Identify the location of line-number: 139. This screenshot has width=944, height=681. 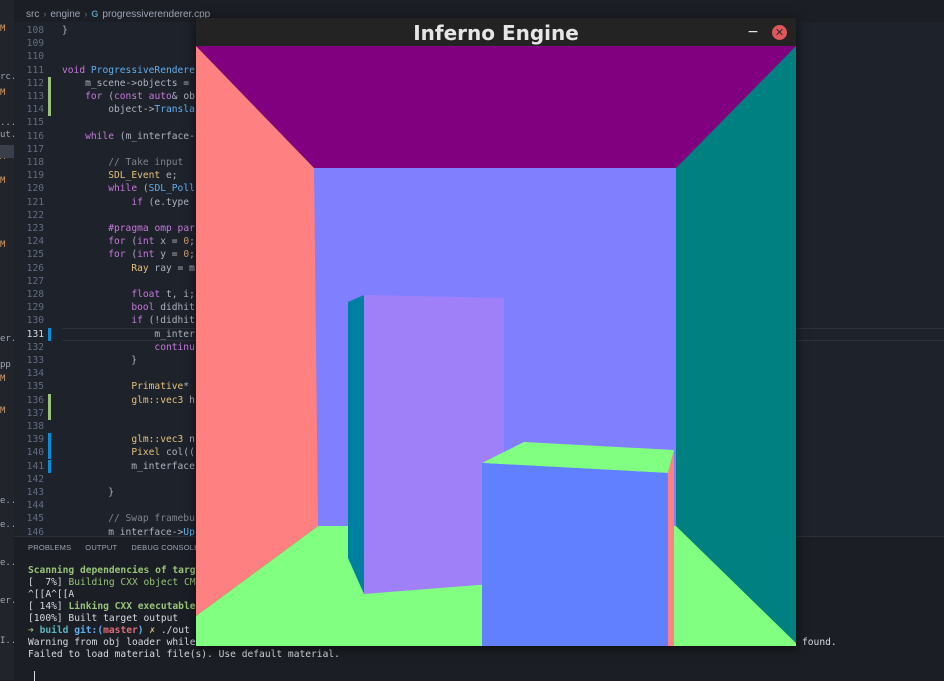
(35, 440).